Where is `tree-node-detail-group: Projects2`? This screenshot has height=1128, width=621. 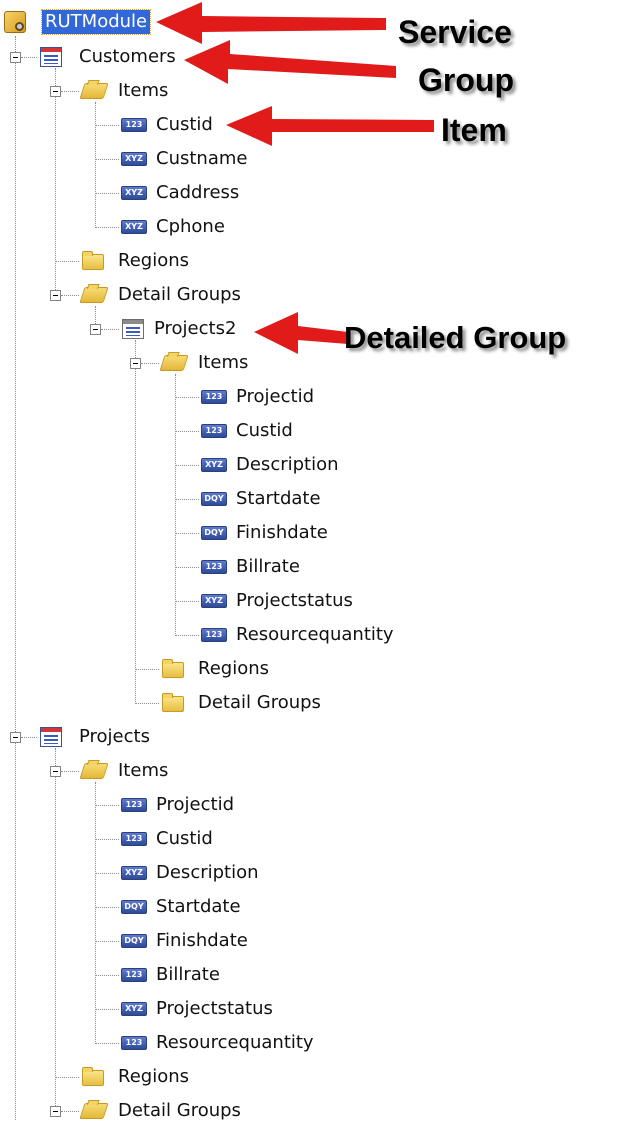
tree-node-detail-group: Projects2 is located at coordinates (180, 329).